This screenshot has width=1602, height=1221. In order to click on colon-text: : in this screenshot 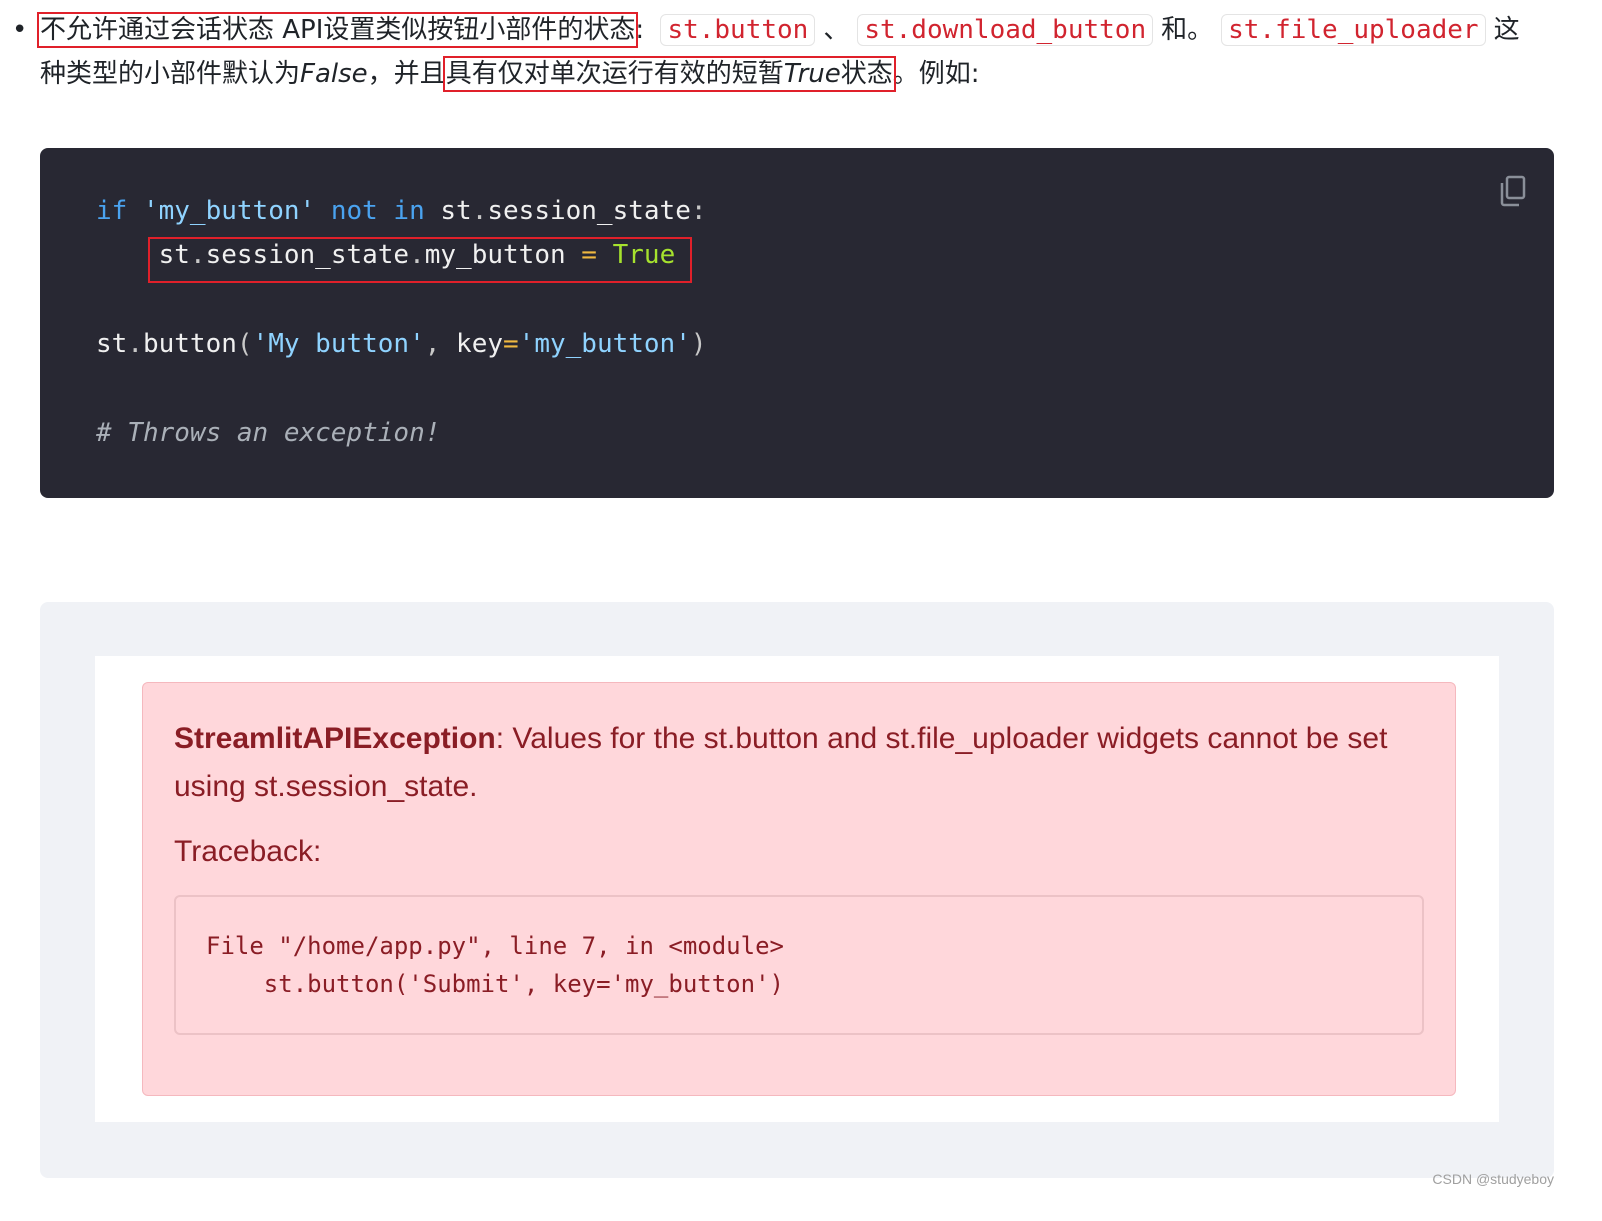, I will do `click(640, 30)`.